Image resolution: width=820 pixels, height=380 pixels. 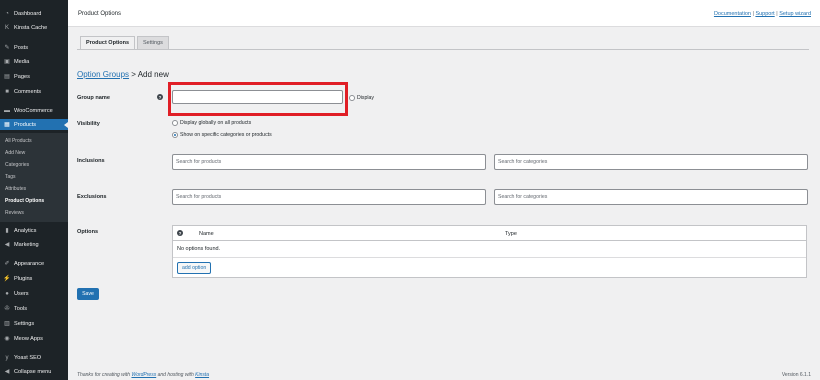 I want to click on menu-label: Dashboard, so click(x=28, y=13).